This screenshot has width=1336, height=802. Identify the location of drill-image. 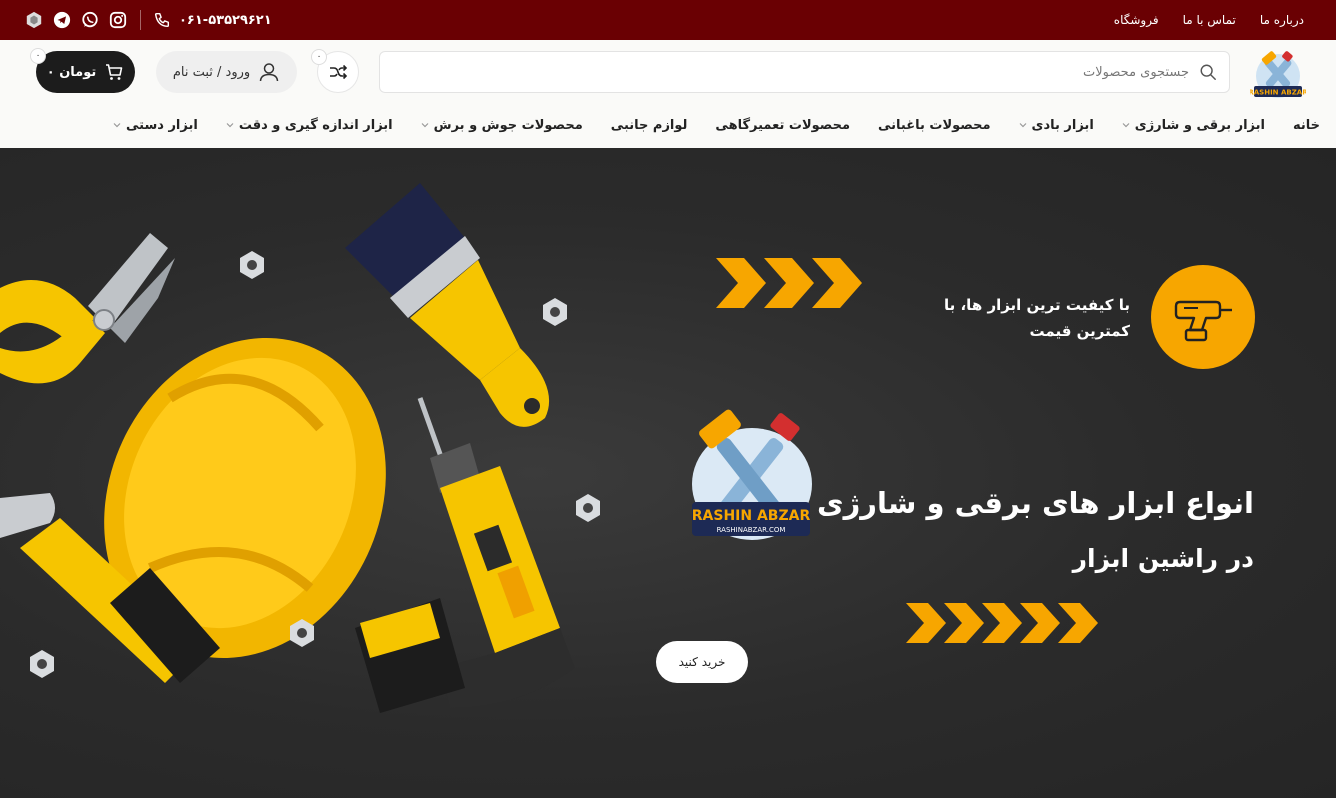
(465, 555).